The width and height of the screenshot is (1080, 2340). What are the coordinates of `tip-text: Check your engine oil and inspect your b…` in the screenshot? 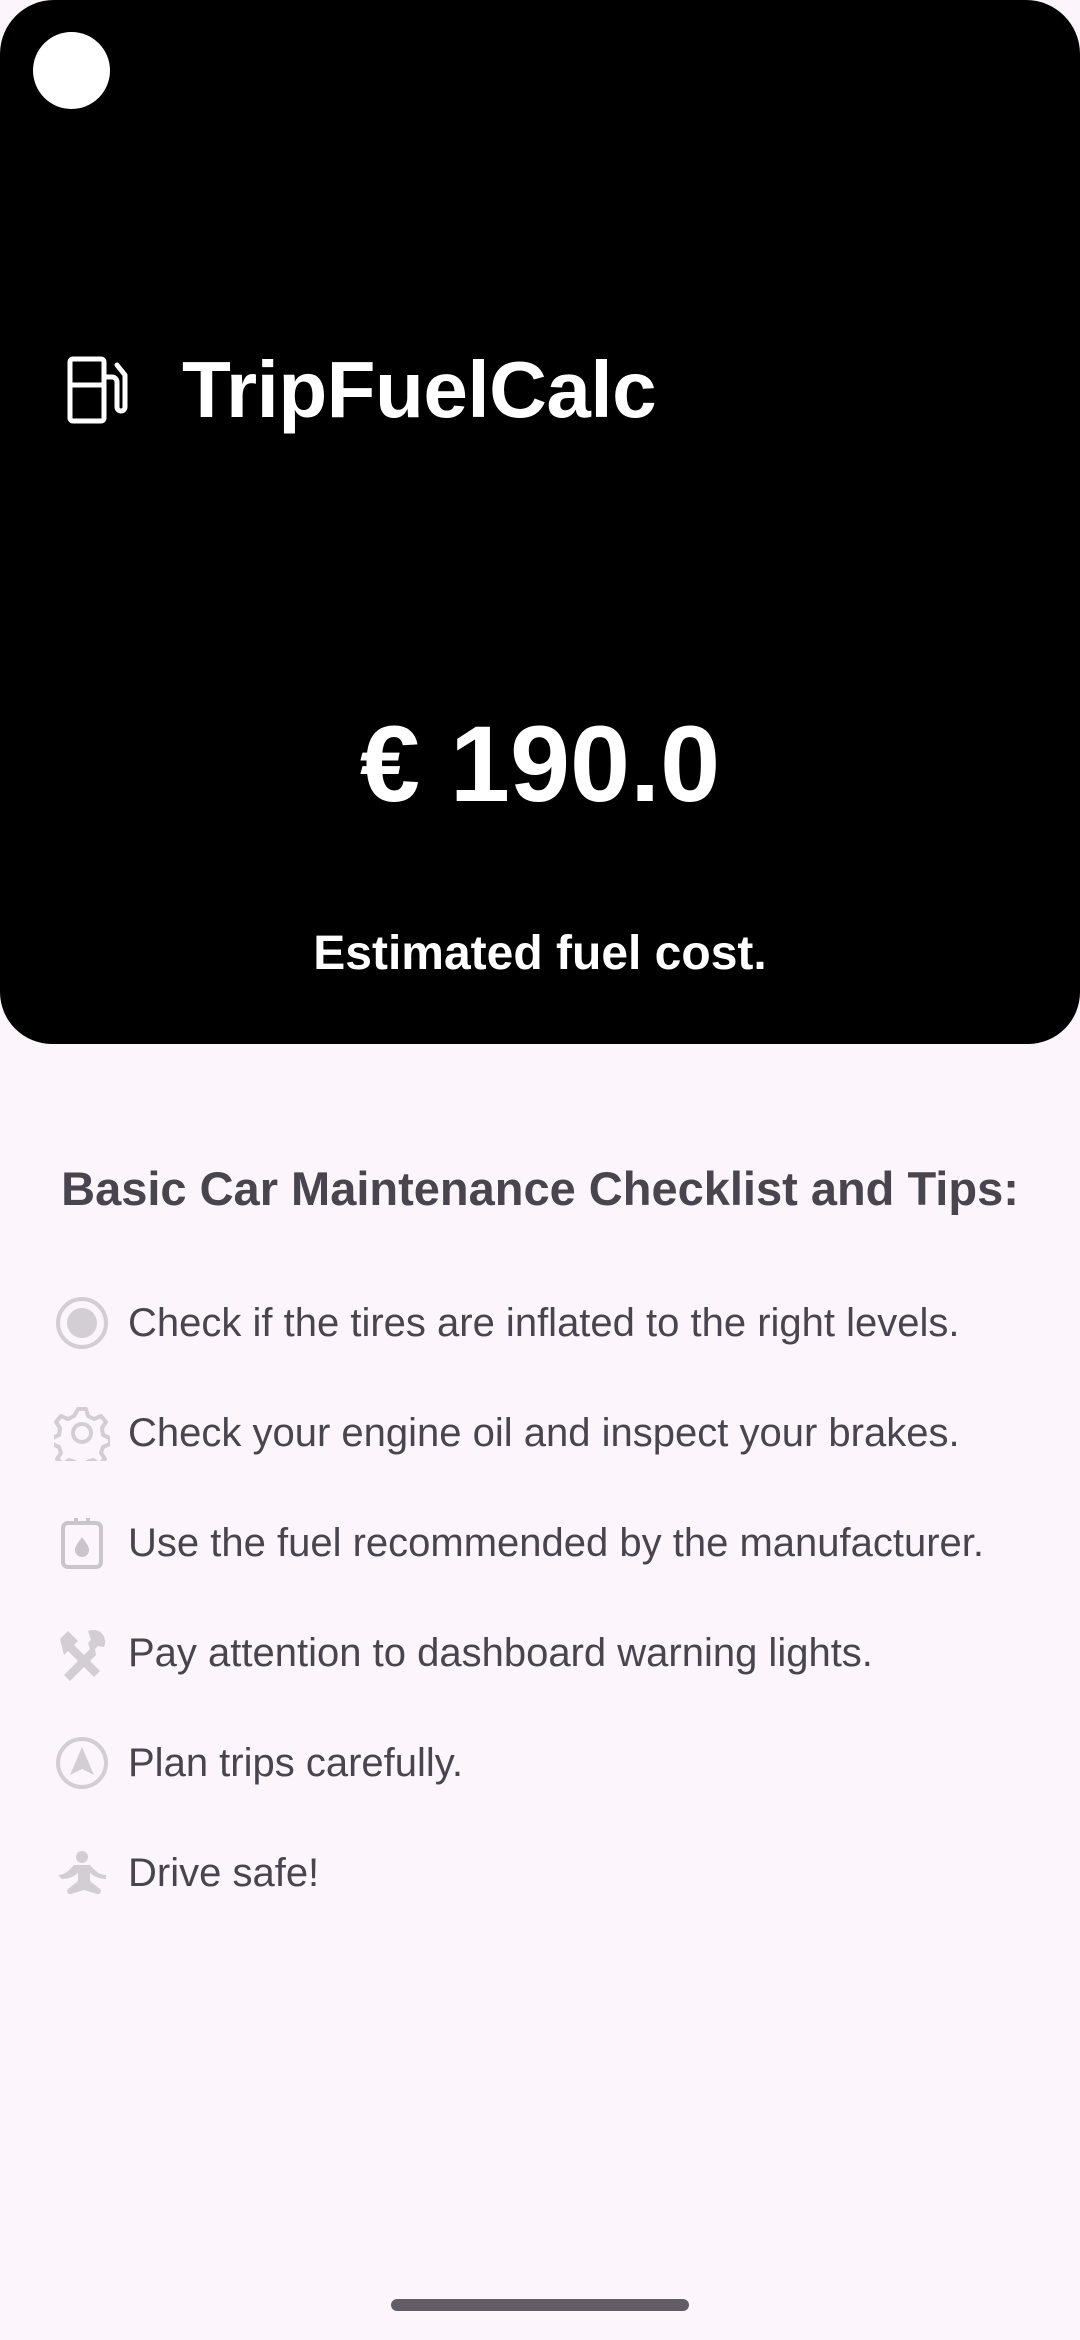 It's located at (544, 1433).